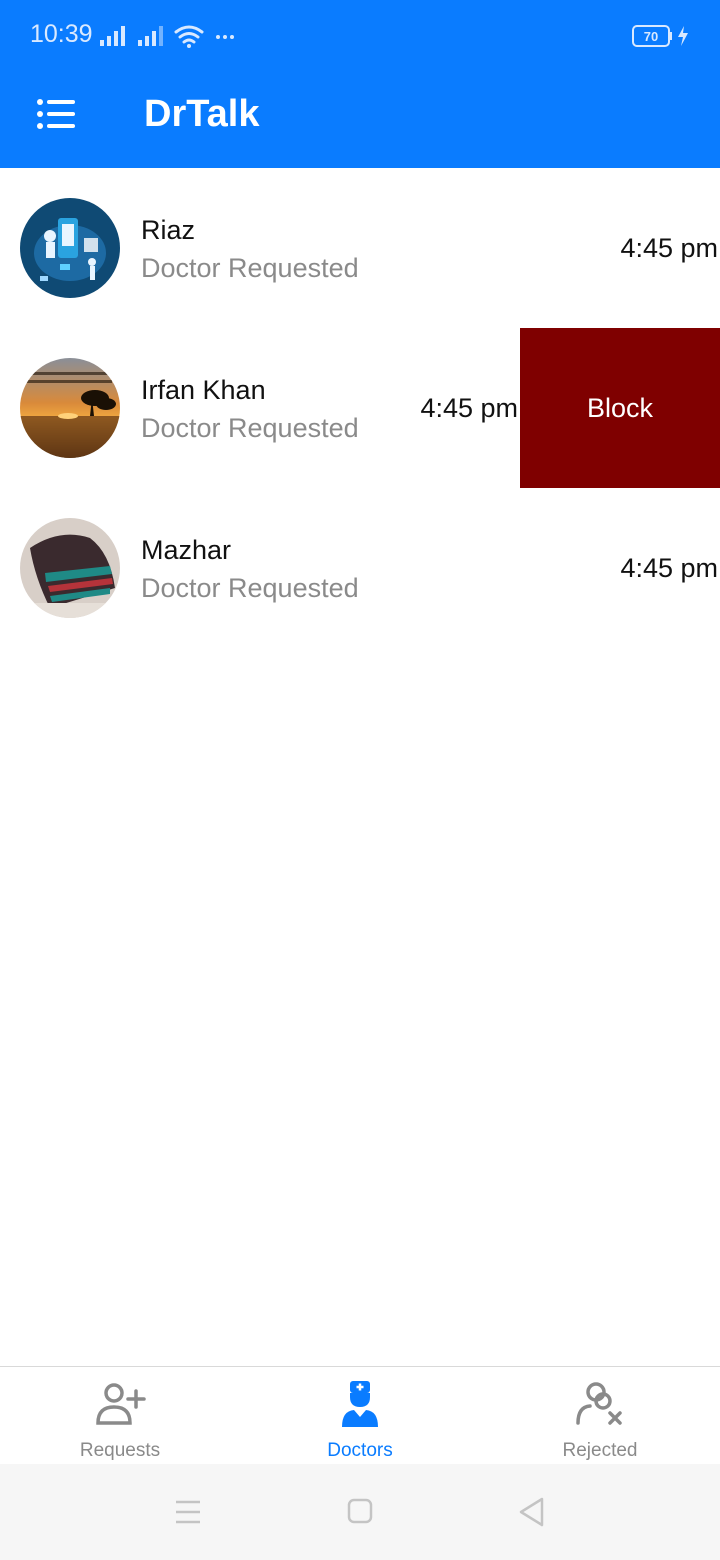 This screenshot has width=720, height=1560. What do you see at coordinates (532, 1512) in the screenshot?
I see `back-icon` at bounding box center [532, 1512].